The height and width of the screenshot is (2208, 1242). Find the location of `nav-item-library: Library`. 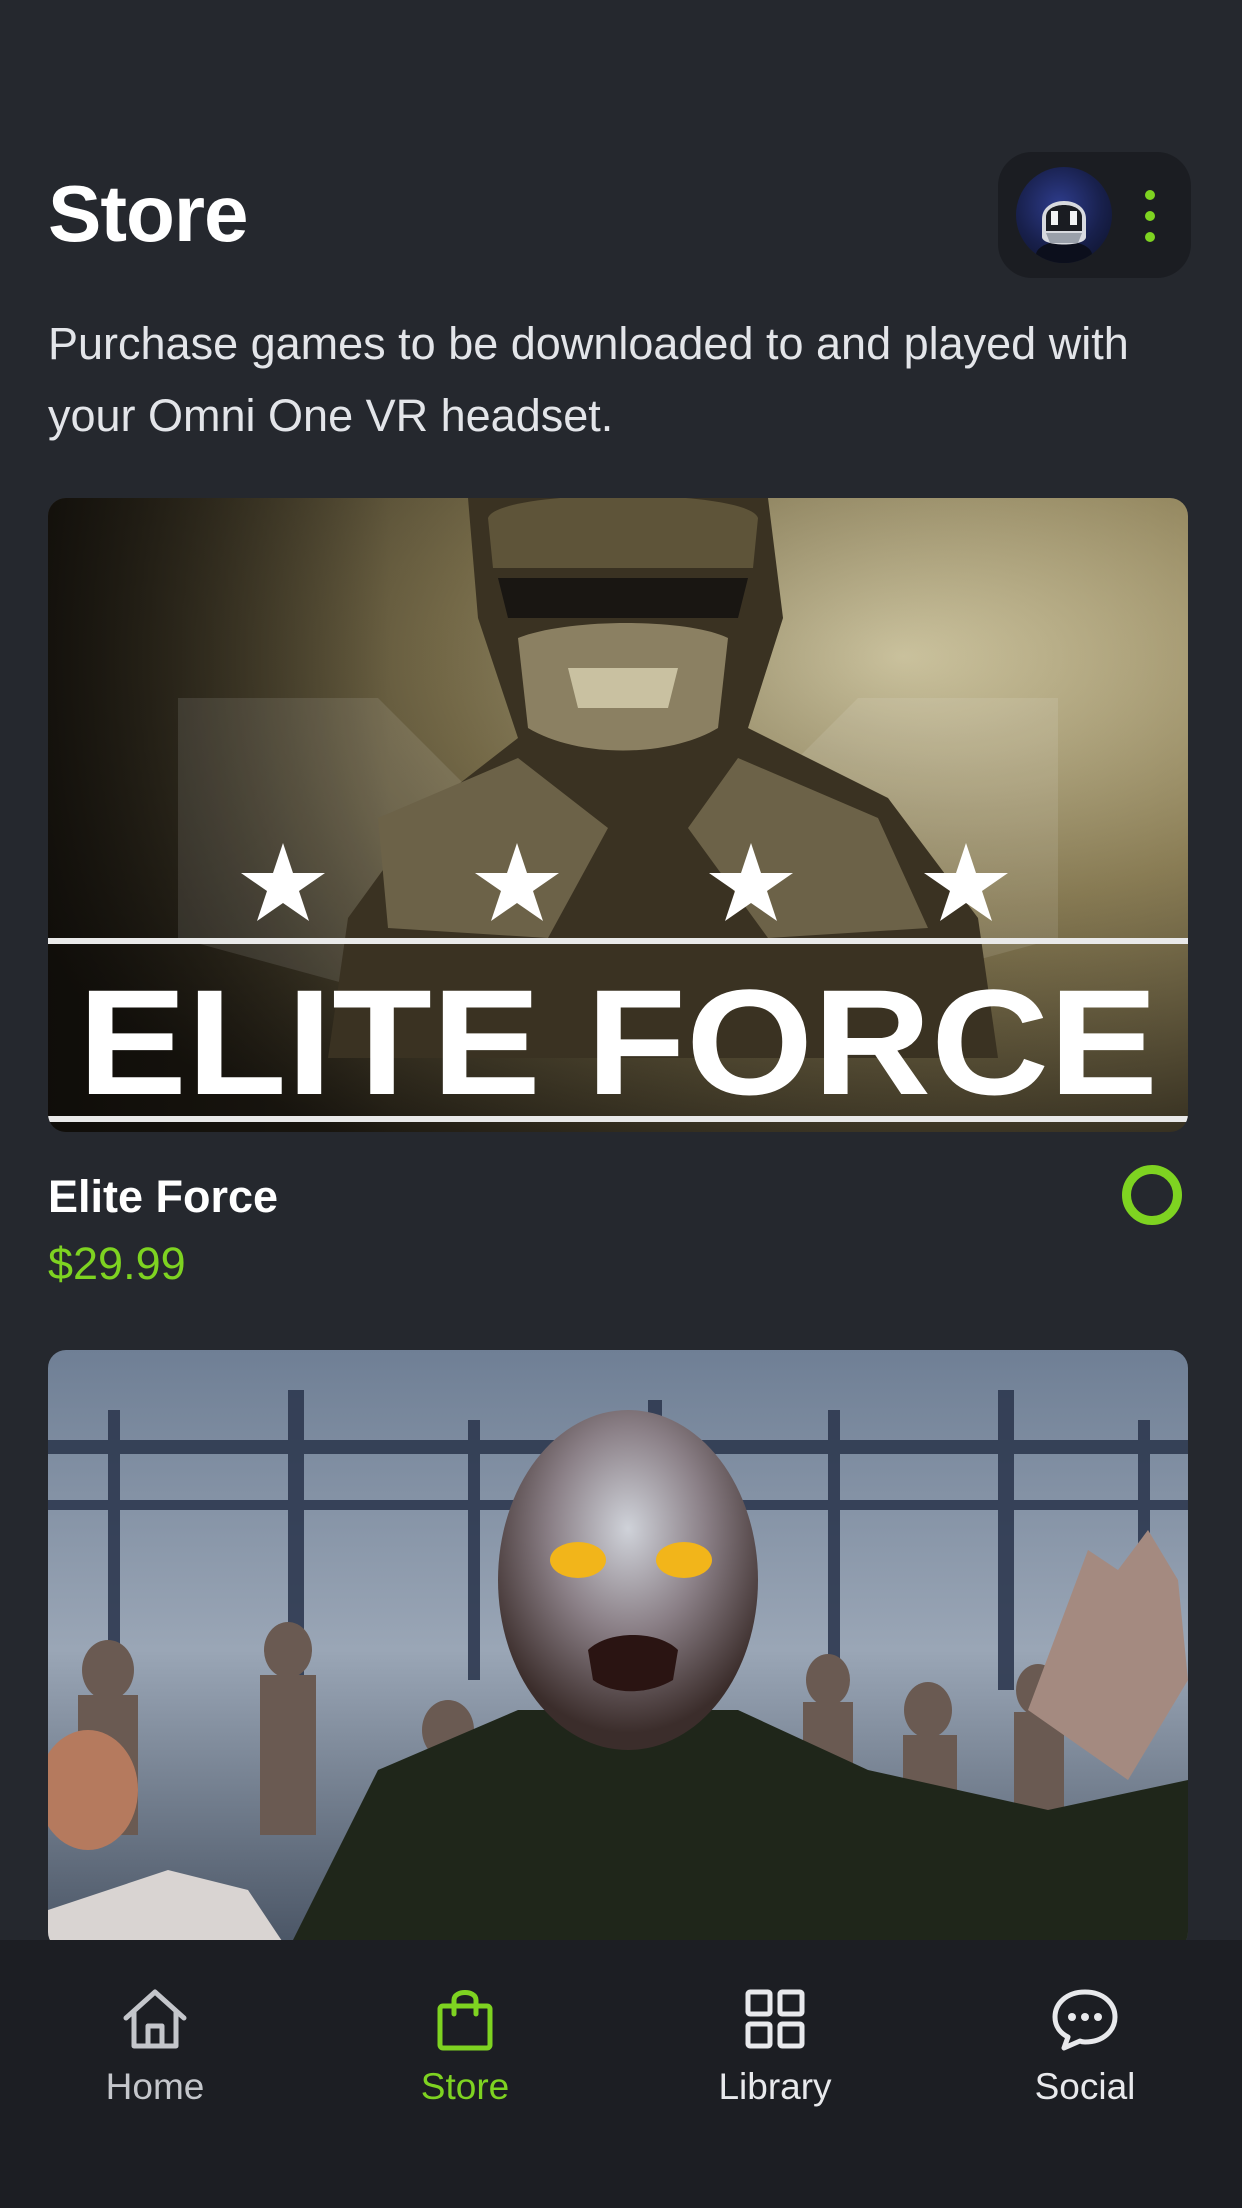

nav-item-library: Library is located at coordinates (775, 2074).